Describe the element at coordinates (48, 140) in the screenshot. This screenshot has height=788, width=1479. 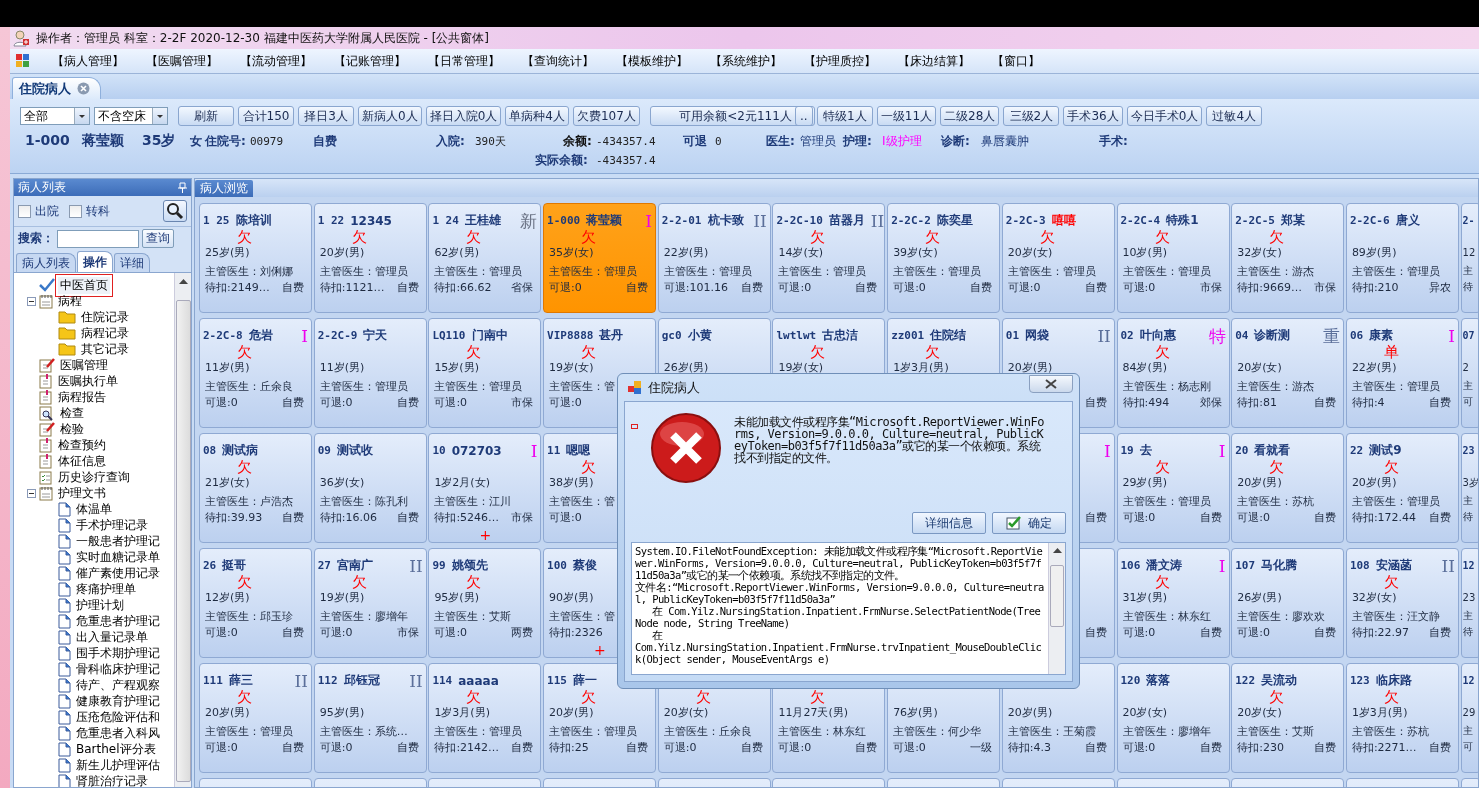
I see `patient-info-text: 1-000` at that location.